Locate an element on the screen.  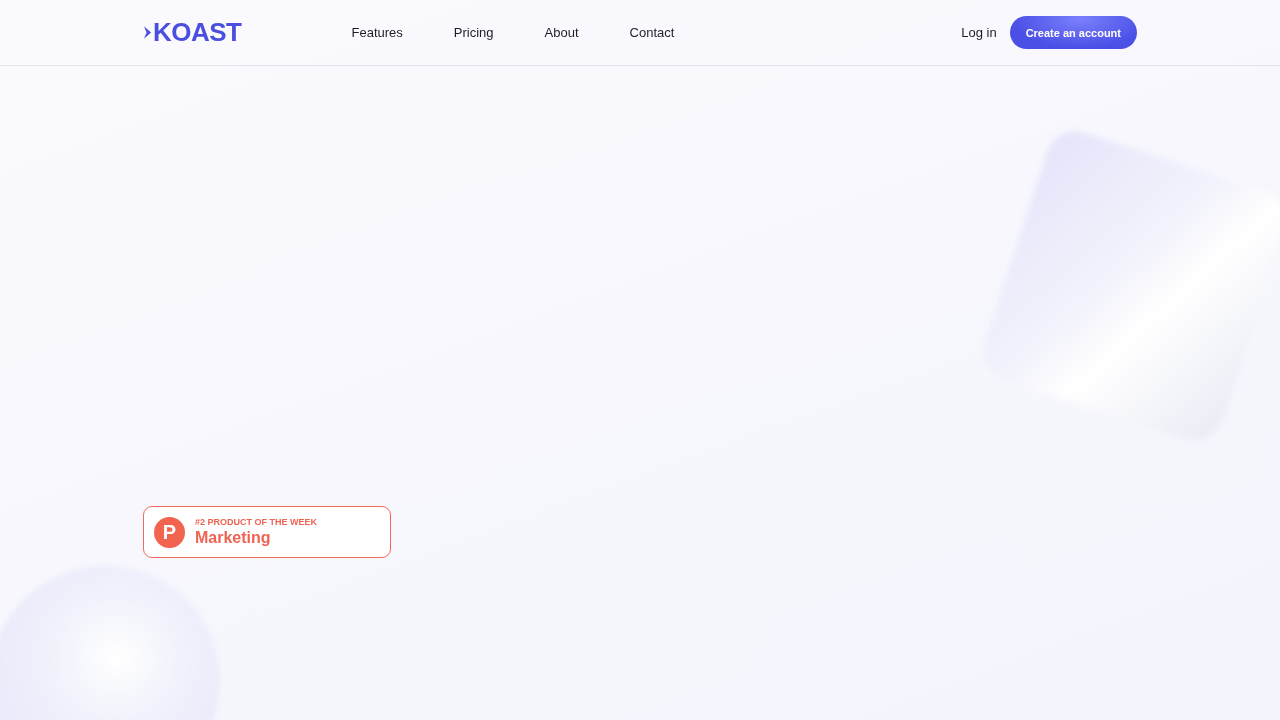
nav-link: Pricing is located at coordinates (473, 32).